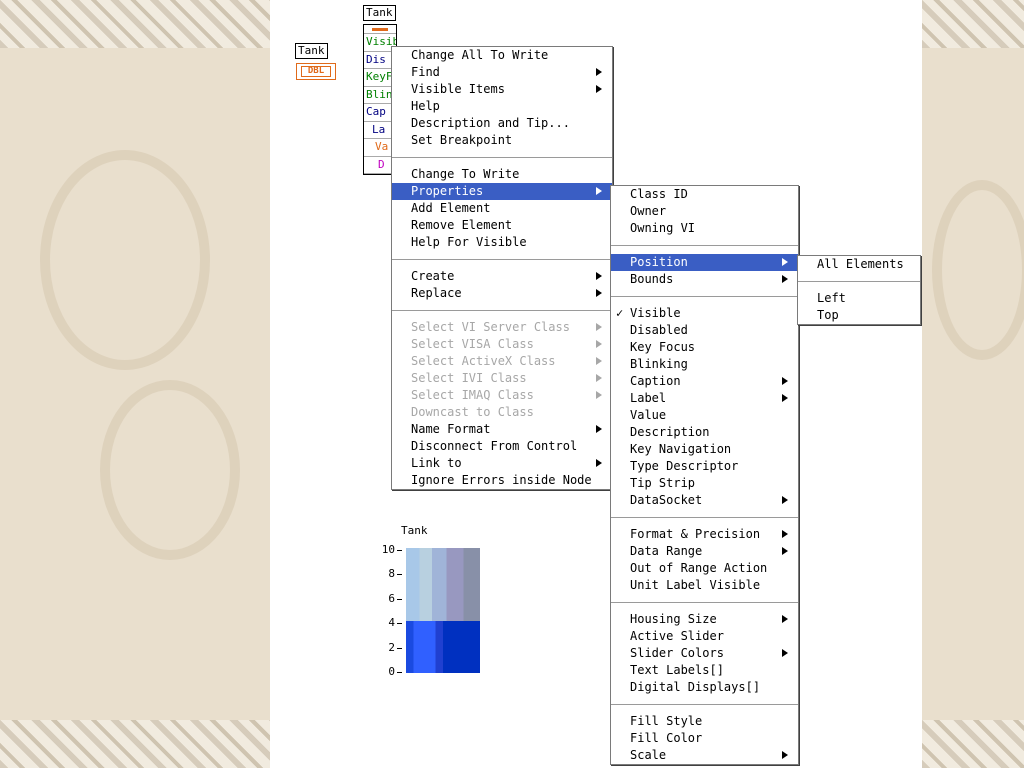  Describe the element at coordinates (704, 347) in the screenshot. I see `menu-item-key-focus: Key Focus` at that location.